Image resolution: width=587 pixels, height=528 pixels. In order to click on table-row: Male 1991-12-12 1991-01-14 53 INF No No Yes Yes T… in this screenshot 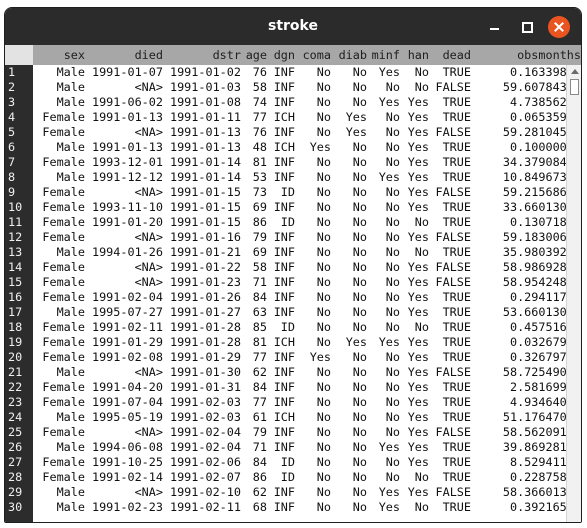, I will do `click(299, 177)`.